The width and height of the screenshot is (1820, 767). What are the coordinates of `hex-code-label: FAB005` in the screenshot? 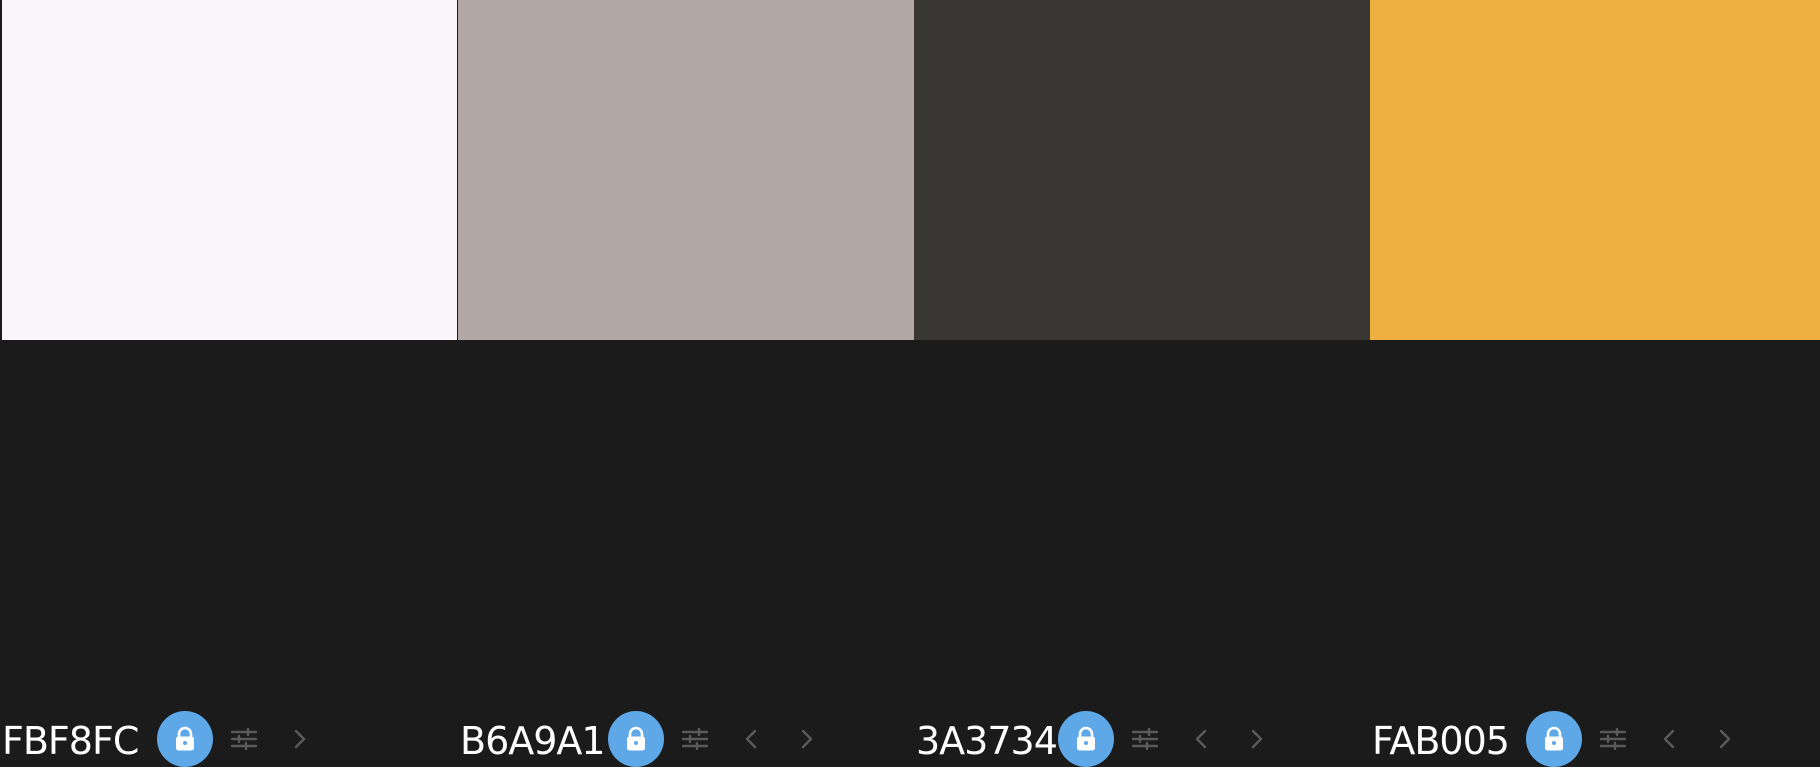 It's located at (1441, 741).